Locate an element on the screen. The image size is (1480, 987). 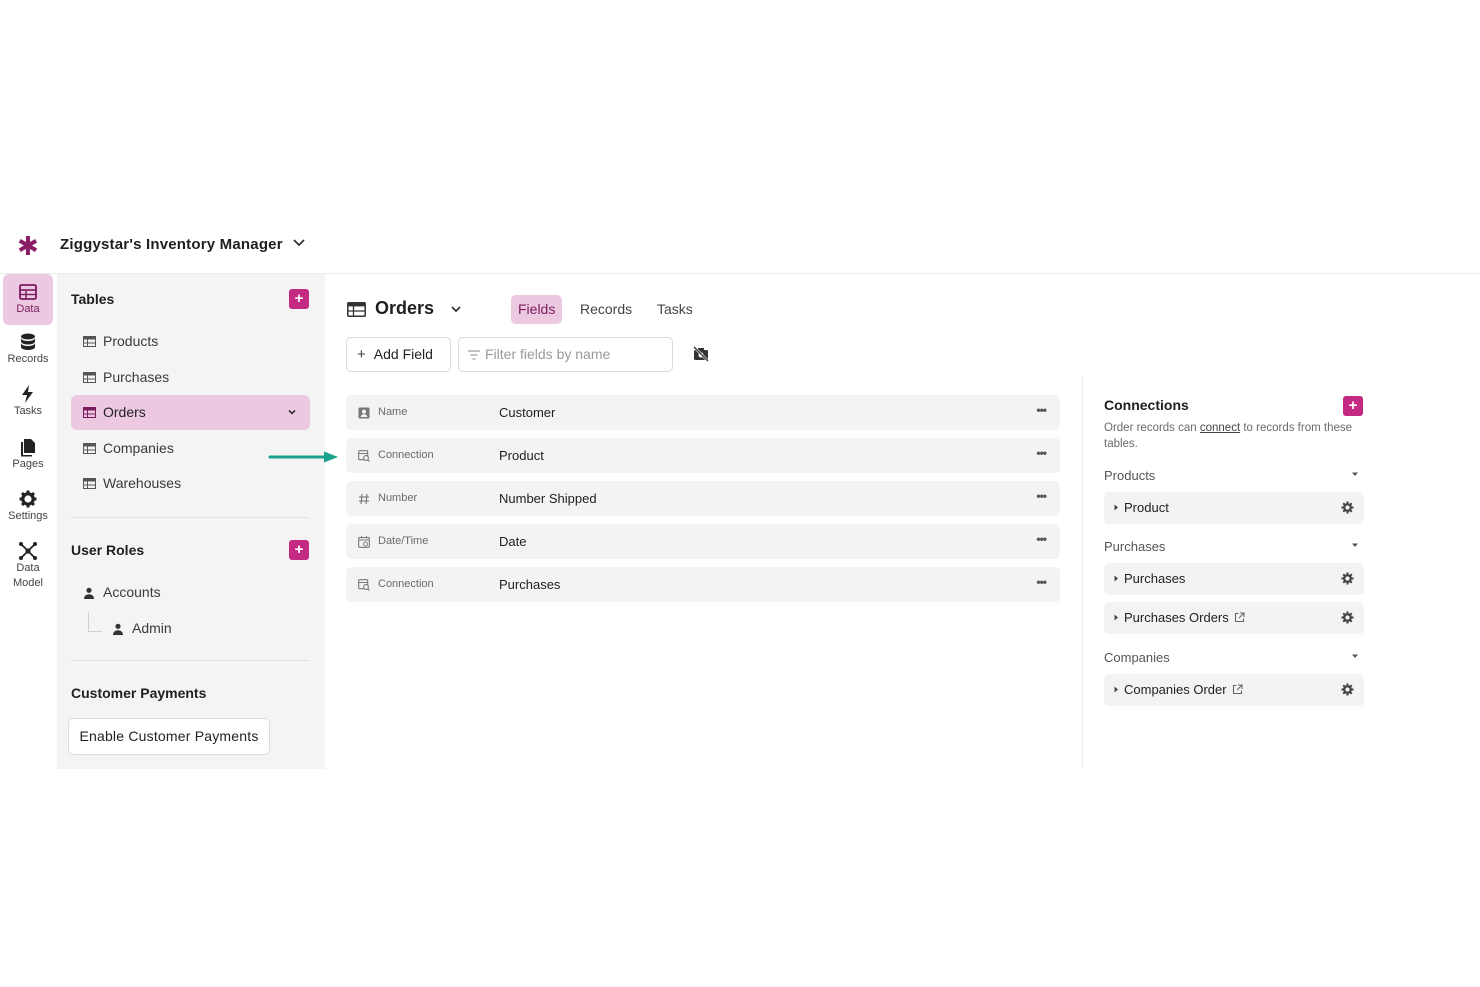
enable-customer-payments-button: Enable Customer Payments is located at coordinates (169, 736).